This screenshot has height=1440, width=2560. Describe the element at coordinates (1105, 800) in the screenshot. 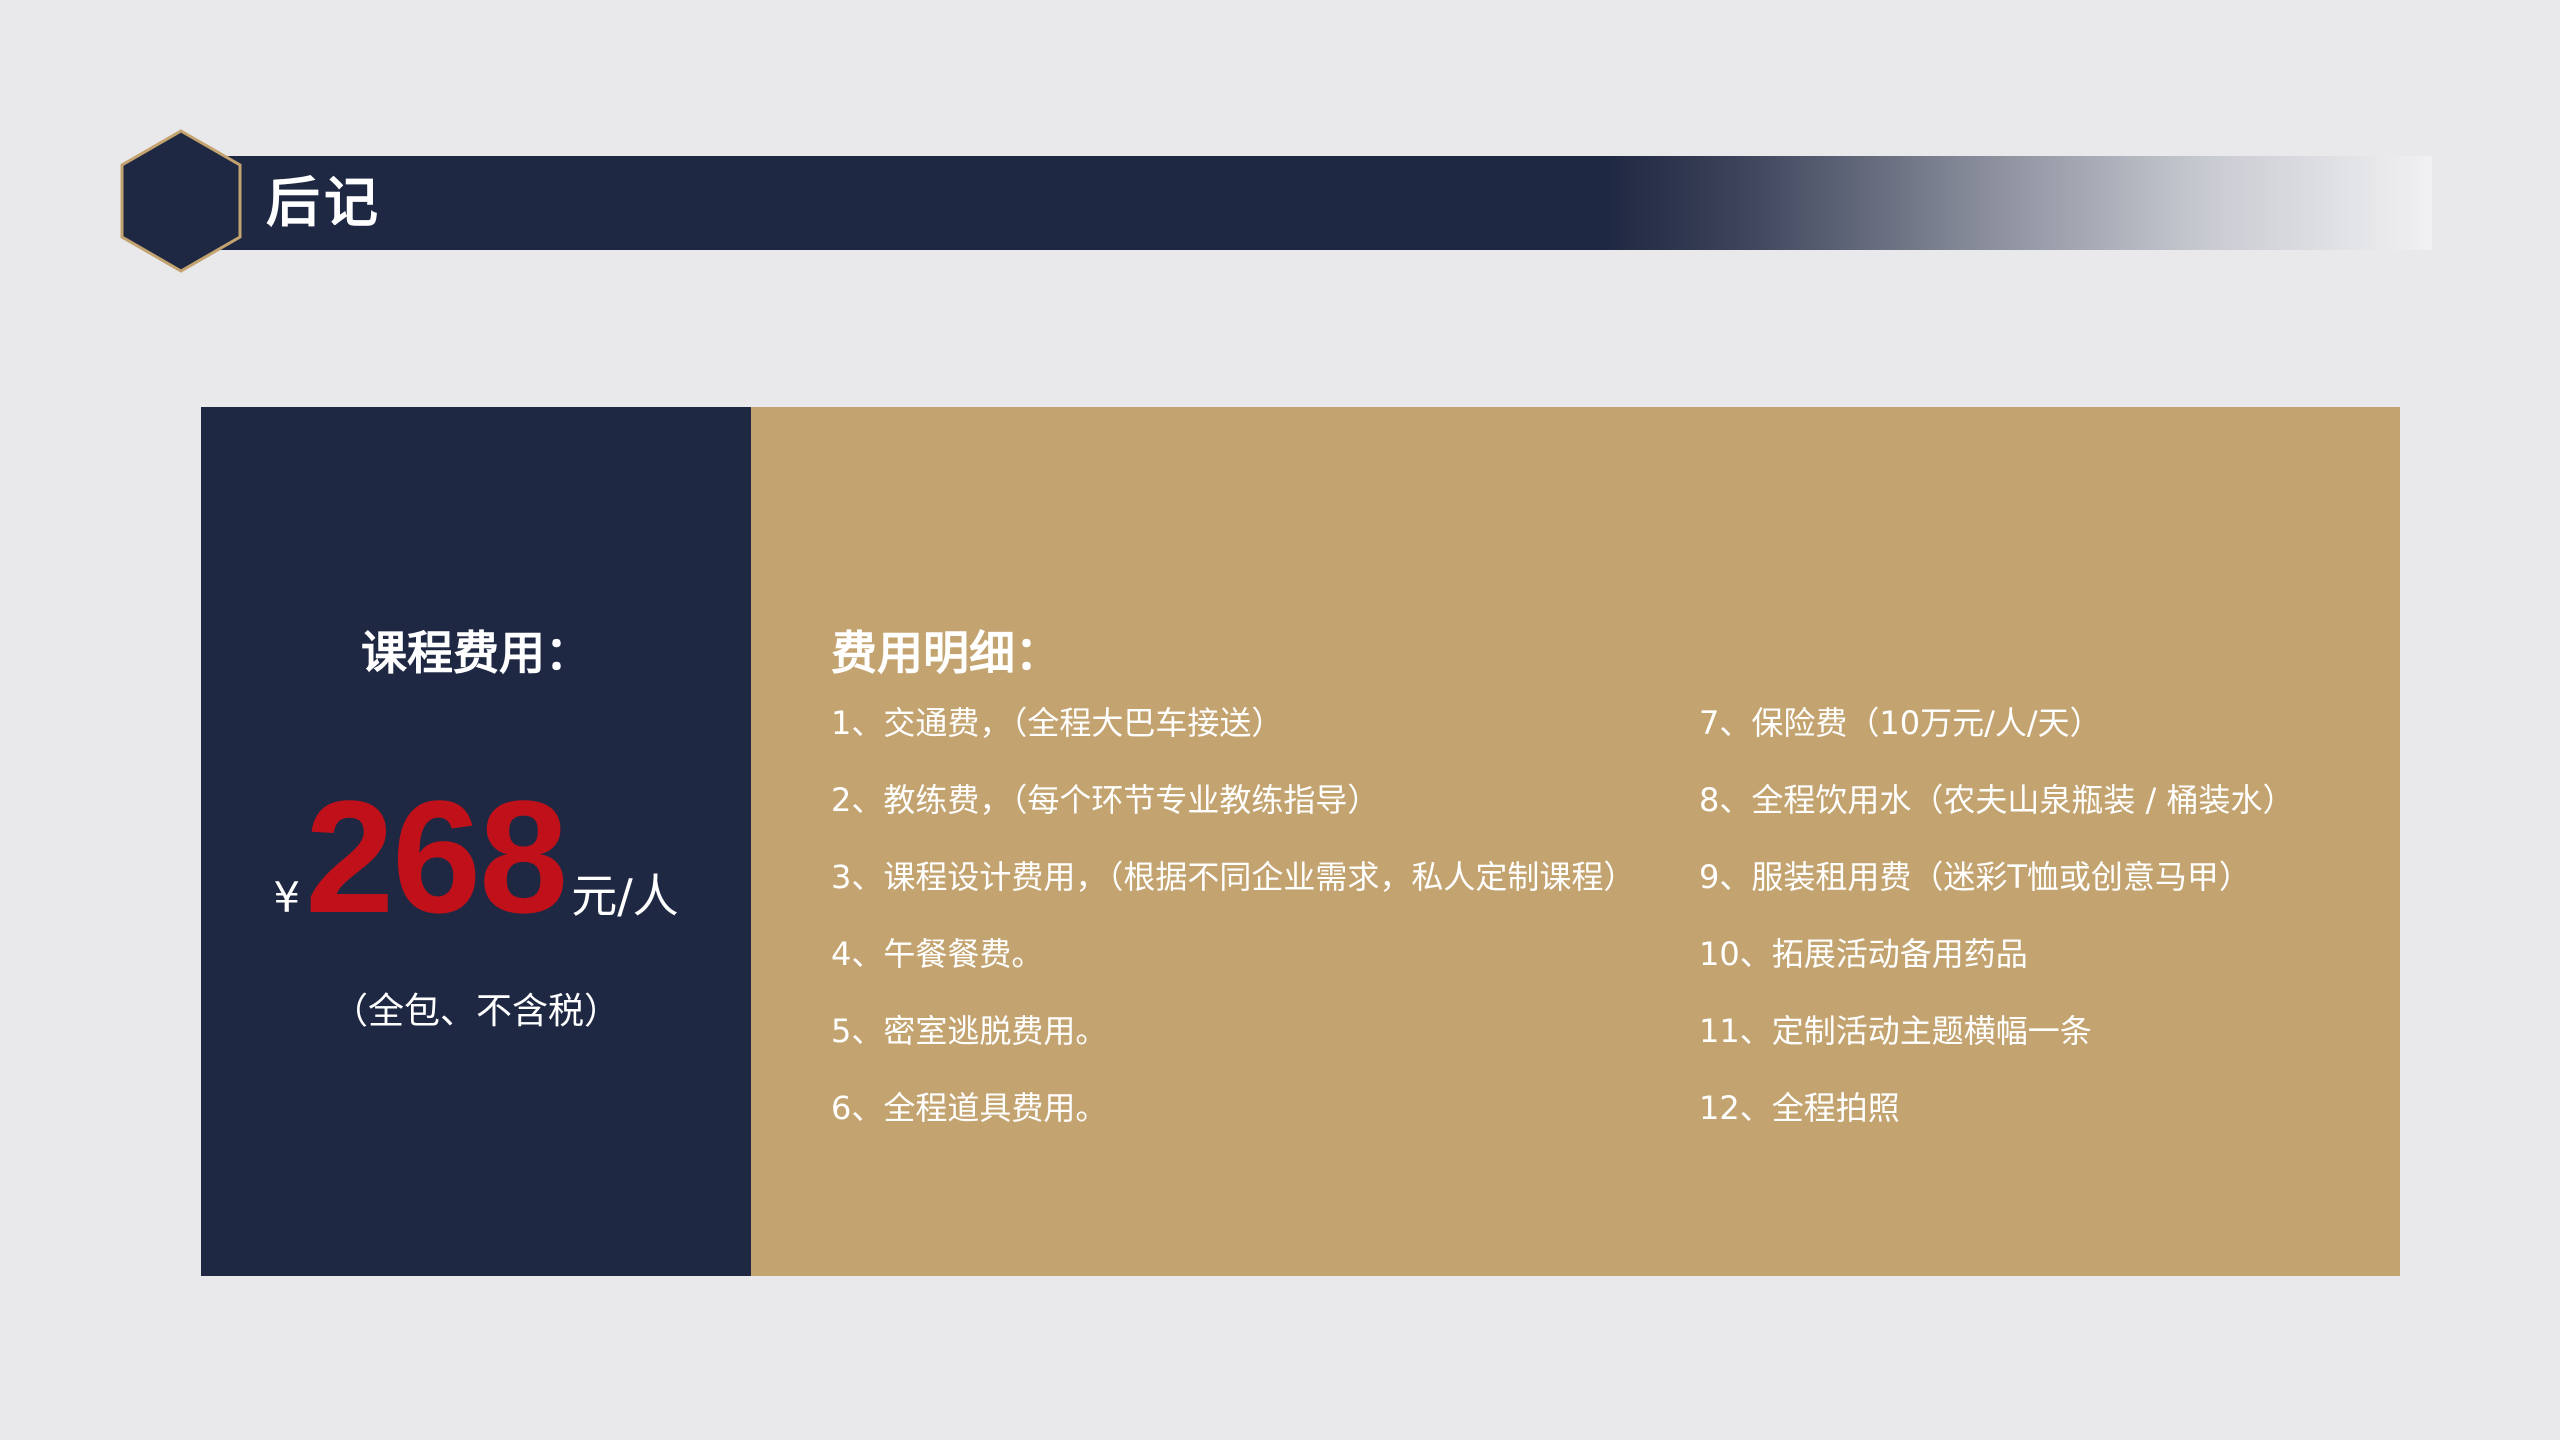

I see `list-item: 2、教练费，（每个环节专业教练指导）` at that location.